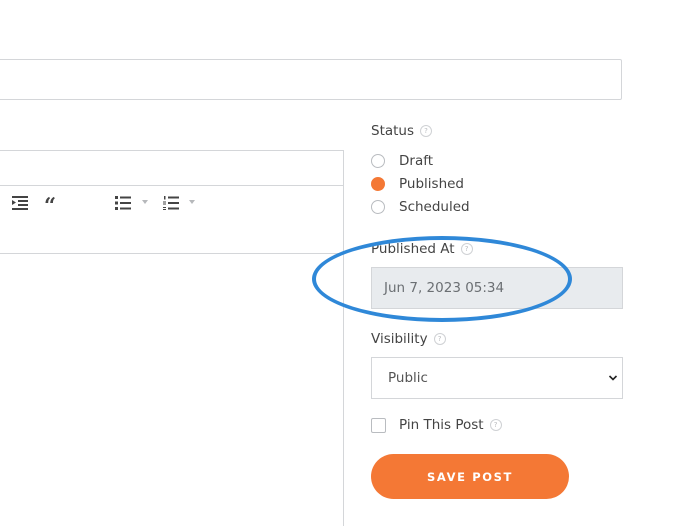 Image resolution: width=700 pixels, height=526 pixels. I want to click on indent-icon, so click(20, 203).